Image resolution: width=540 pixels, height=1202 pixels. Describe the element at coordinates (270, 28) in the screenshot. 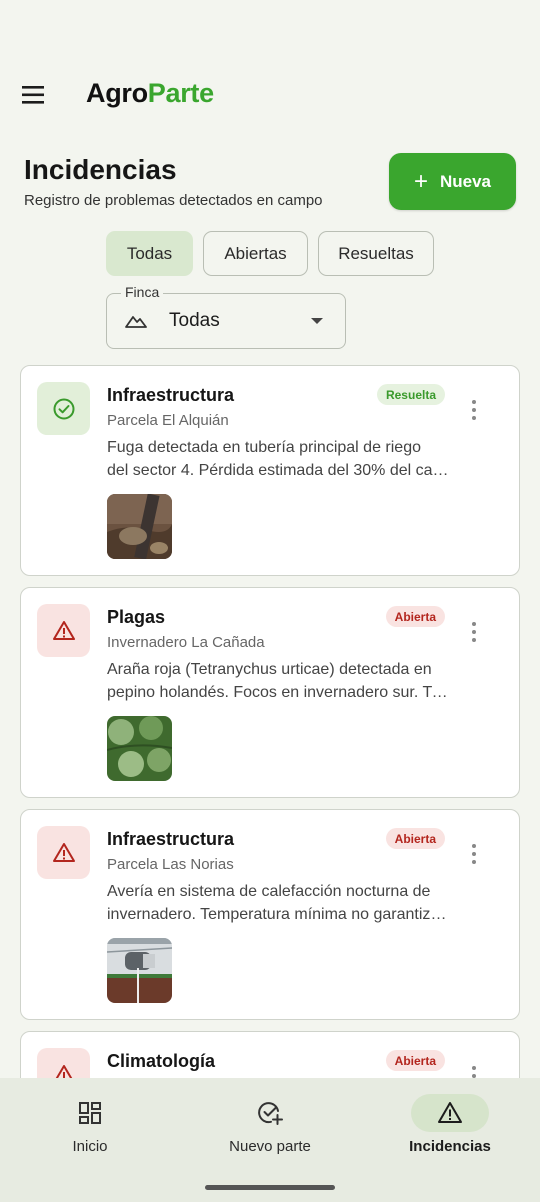

I see `status-bar` at that location.